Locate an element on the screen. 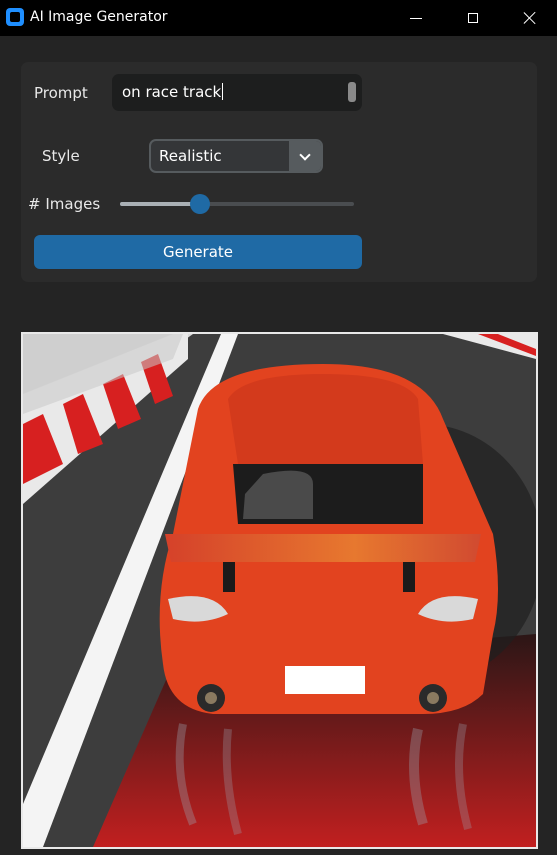 The height and width of the screenshot is (855, 557). slider-thumb is located at coordinates (200, 204).